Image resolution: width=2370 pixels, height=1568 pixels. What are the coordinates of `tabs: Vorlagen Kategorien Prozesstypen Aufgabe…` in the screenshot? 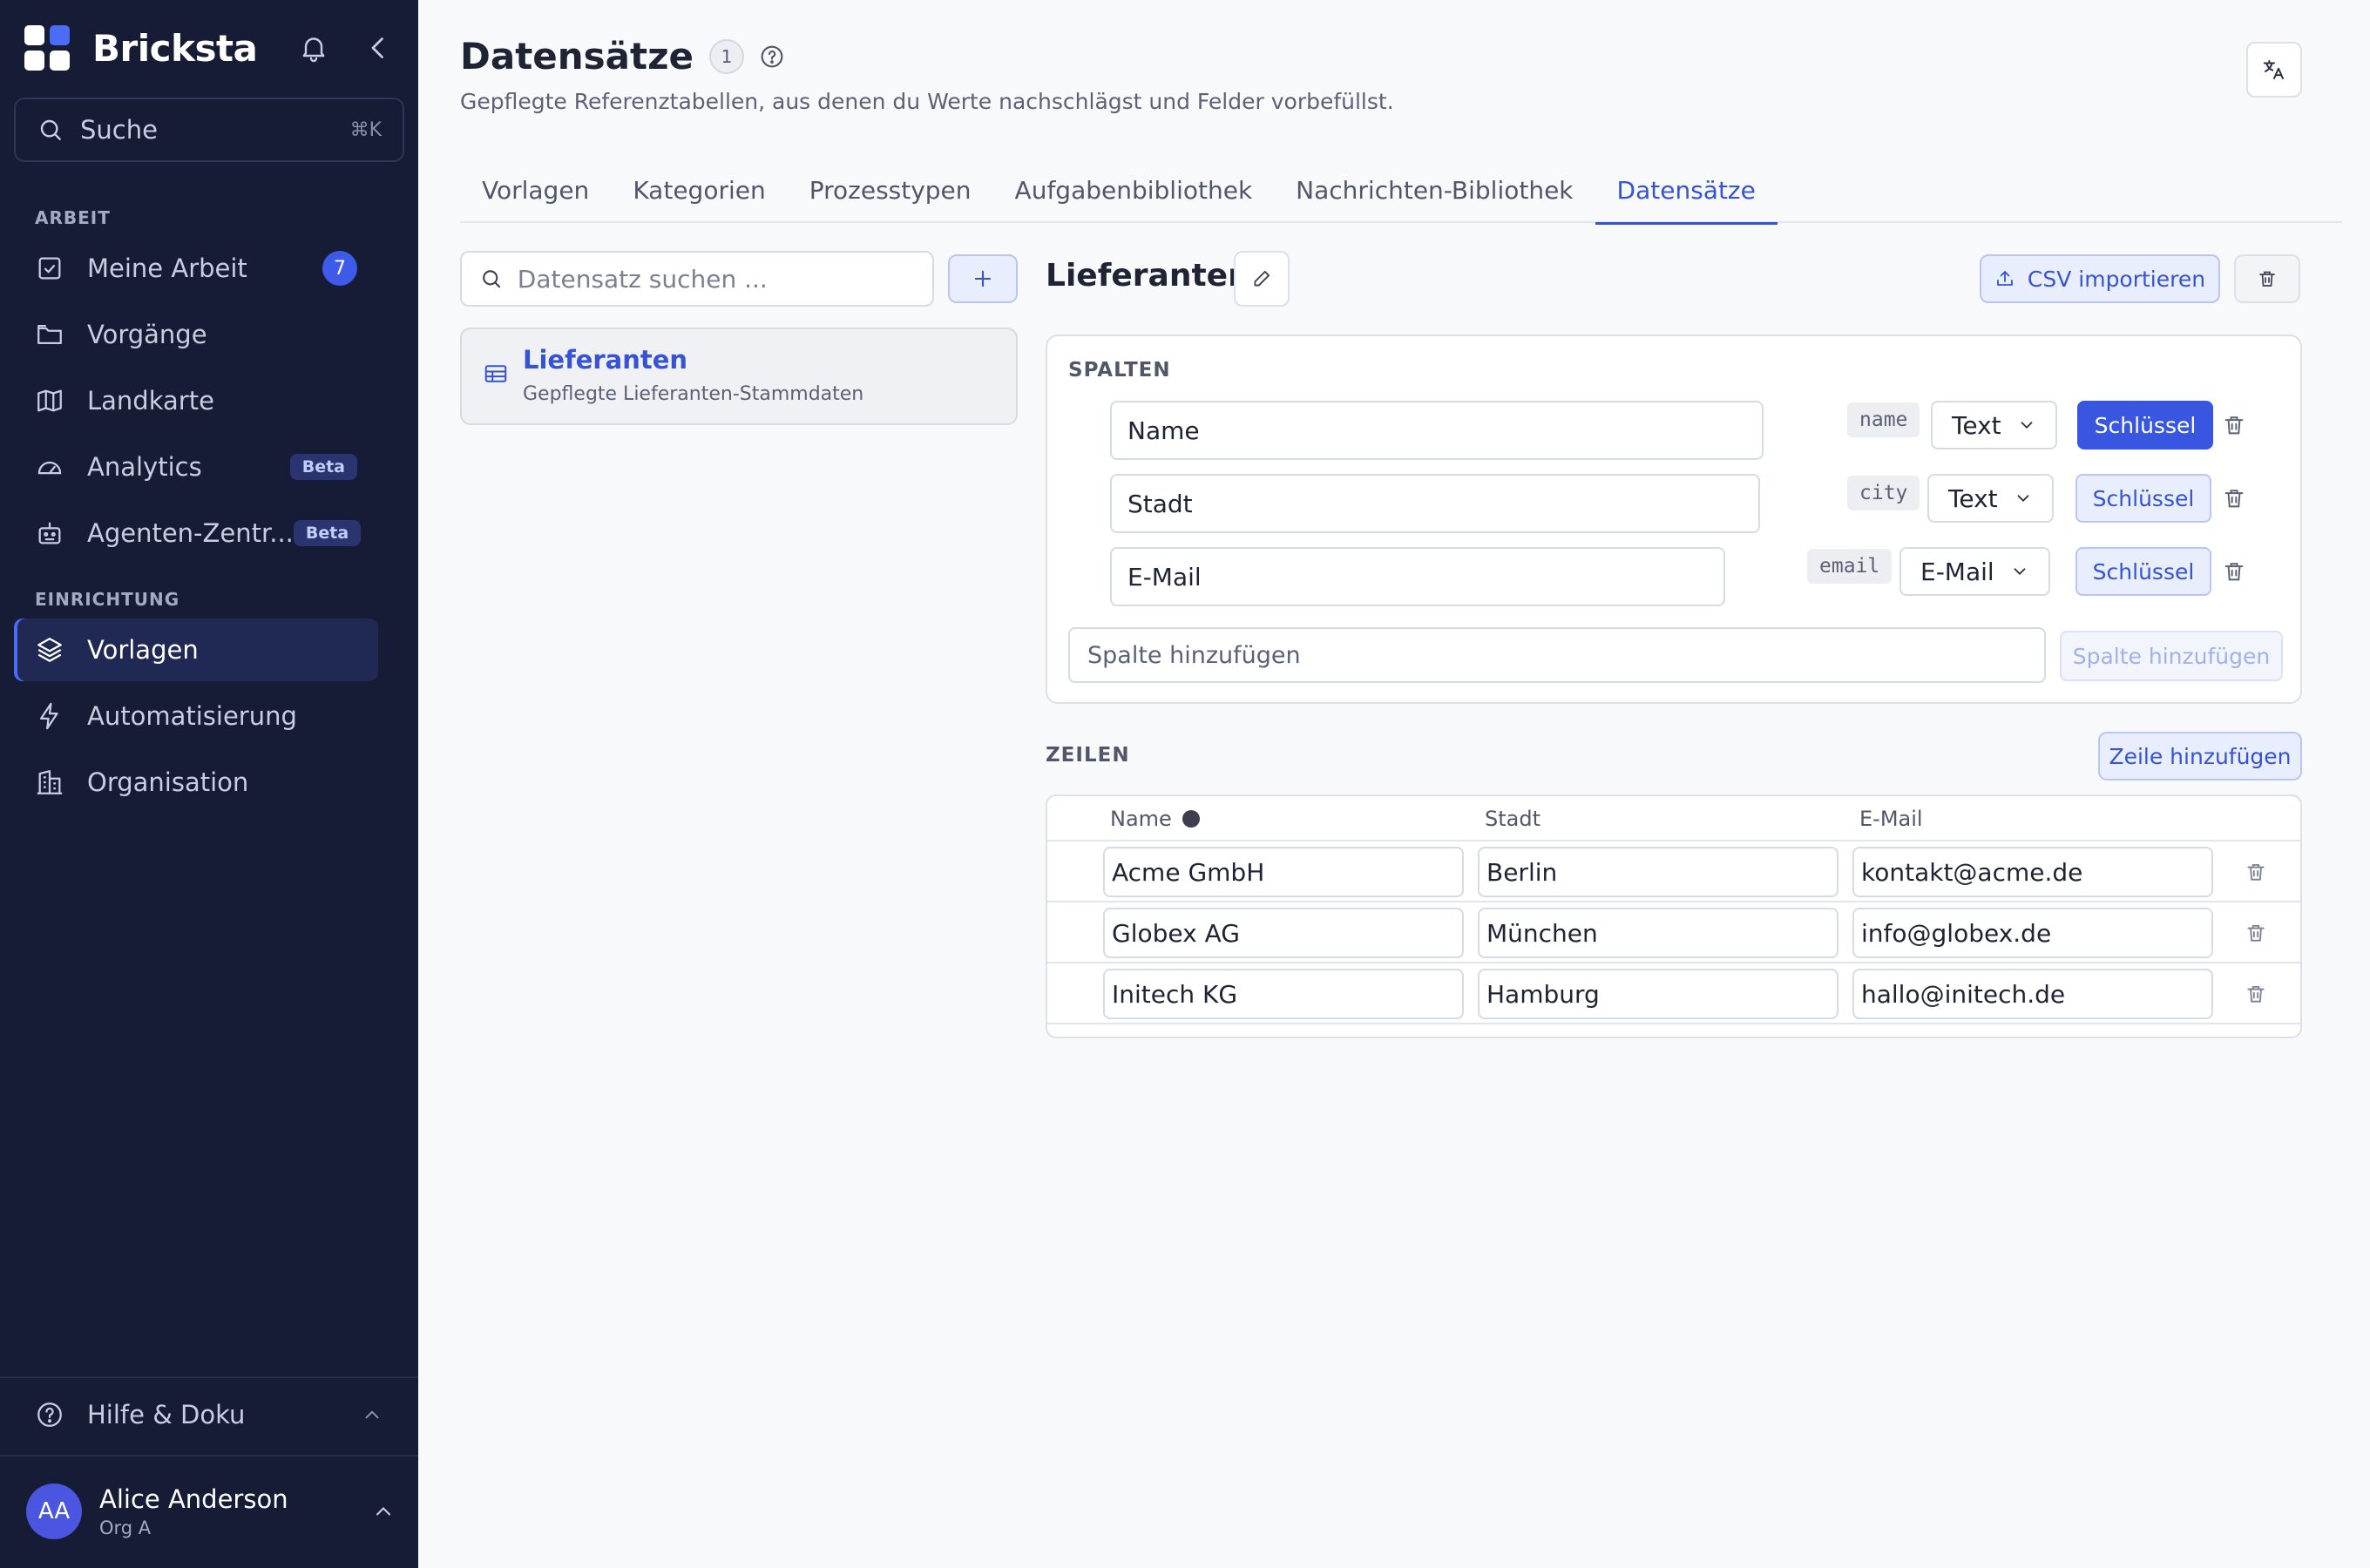 It's located at (1401, 191).